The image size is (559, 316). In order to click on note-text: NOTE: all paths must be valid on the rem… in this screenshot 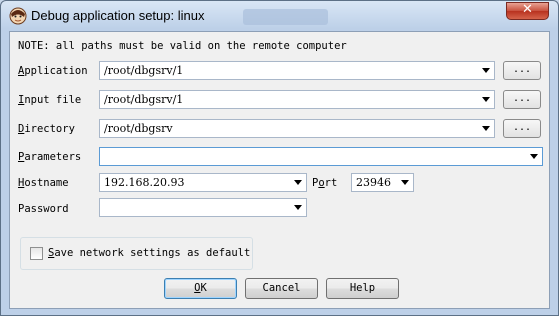, I will do `click(182, 46)`.